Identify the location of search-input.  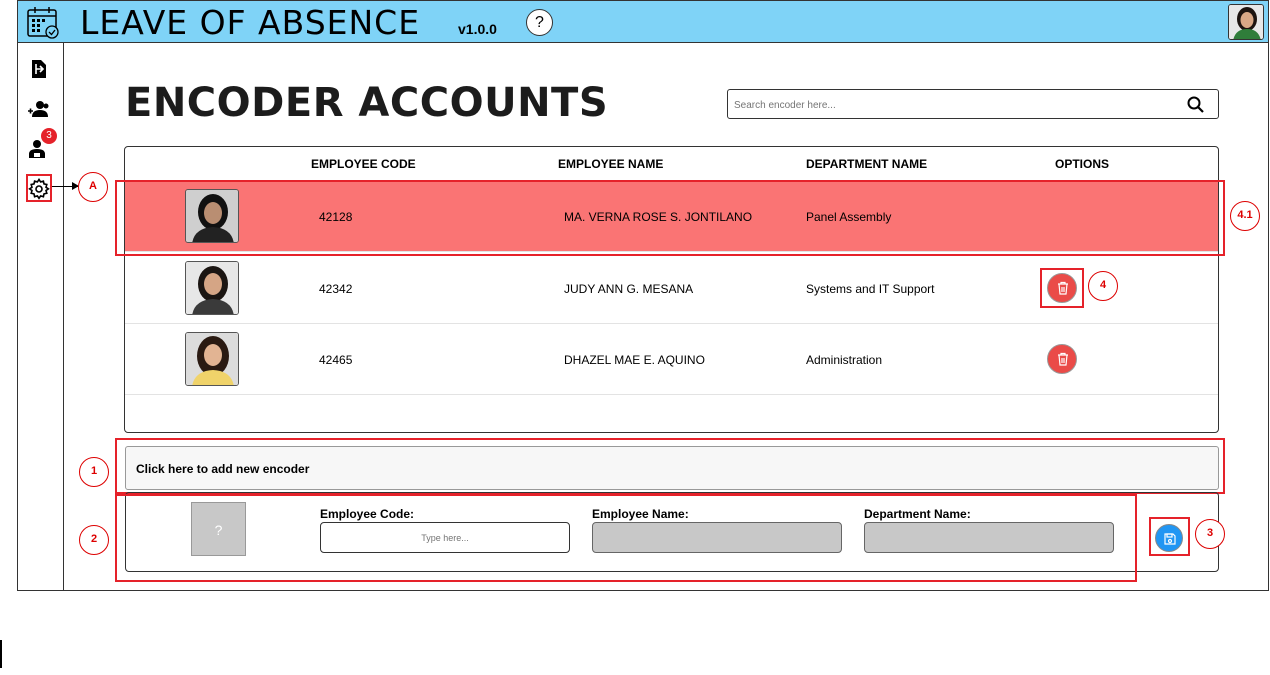
(954, 105).